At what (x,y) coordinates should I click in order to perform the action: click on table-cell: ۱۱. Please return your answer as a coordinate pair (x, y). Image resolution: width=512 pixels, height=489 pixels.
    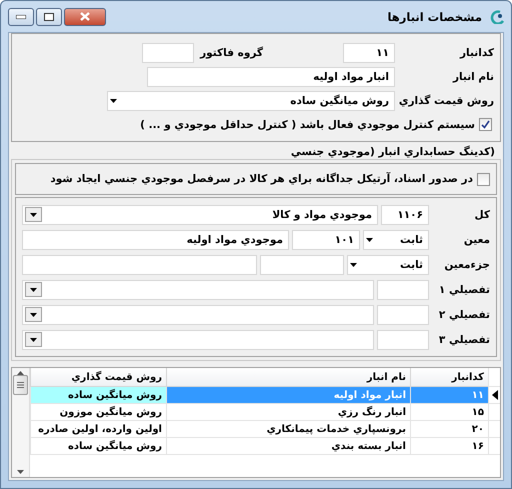
    Looking at the image, I should click on (449, 395).